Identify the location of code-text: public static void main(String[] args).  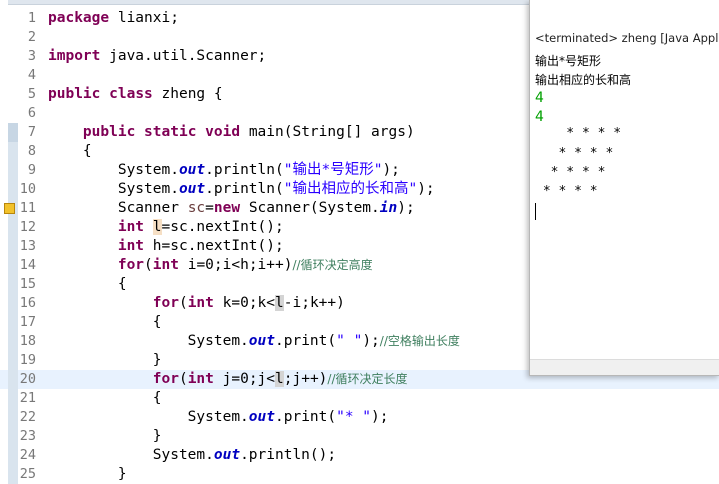
(231, 132).